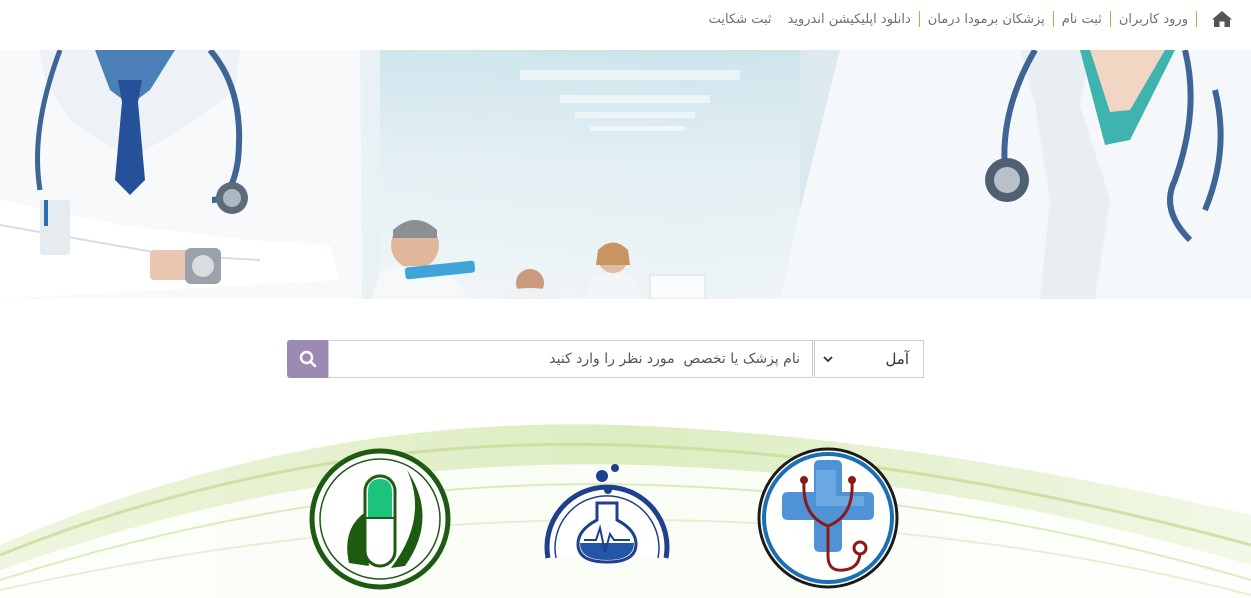 The width and height of the screenshot is (1251, 598). Describe the element at coordinates (869, 359) in the screenshot. I see `city-select: آمل` at that location.